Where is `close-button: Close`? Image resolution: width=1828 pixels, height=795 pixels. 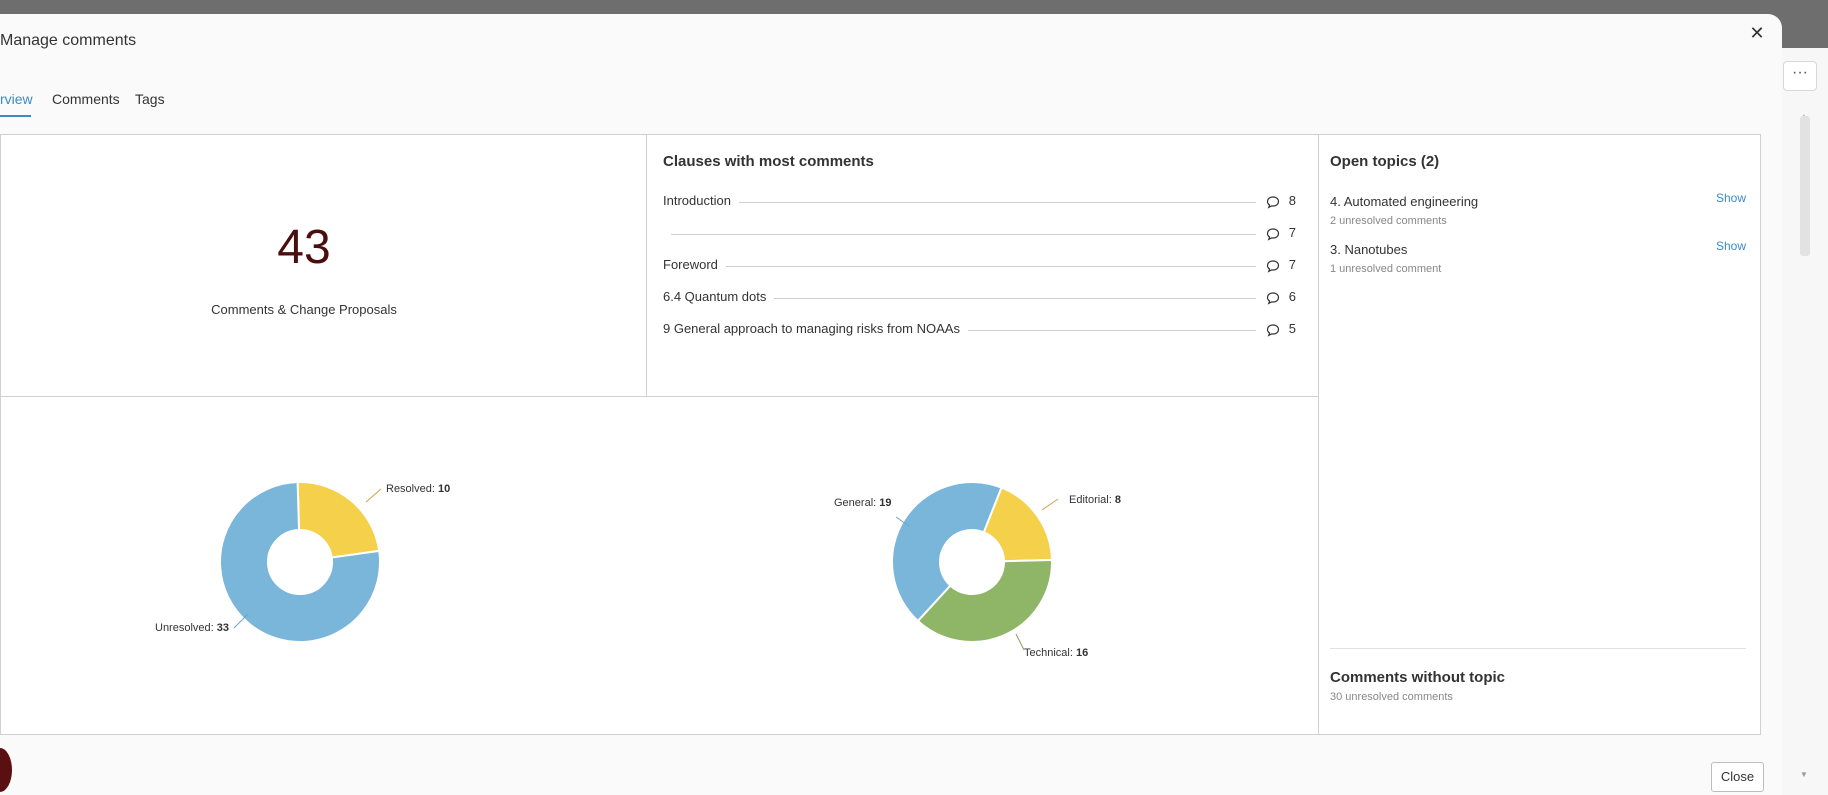
close-button: Close is located at coordinates (1737, 777).